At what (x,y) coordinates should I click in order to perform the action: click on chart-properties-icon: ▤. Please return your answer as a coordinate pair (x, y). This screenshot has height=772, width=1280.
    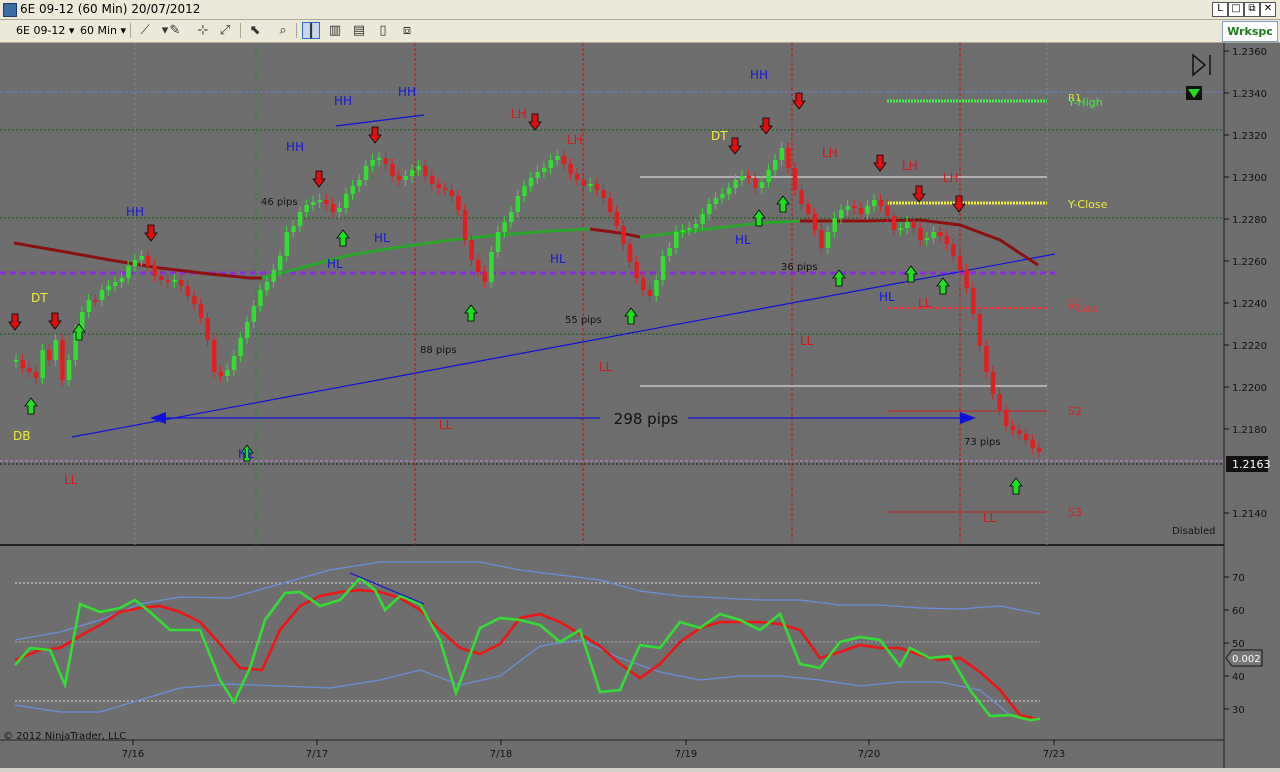
    Looking at the image, I should click on (359, 30).